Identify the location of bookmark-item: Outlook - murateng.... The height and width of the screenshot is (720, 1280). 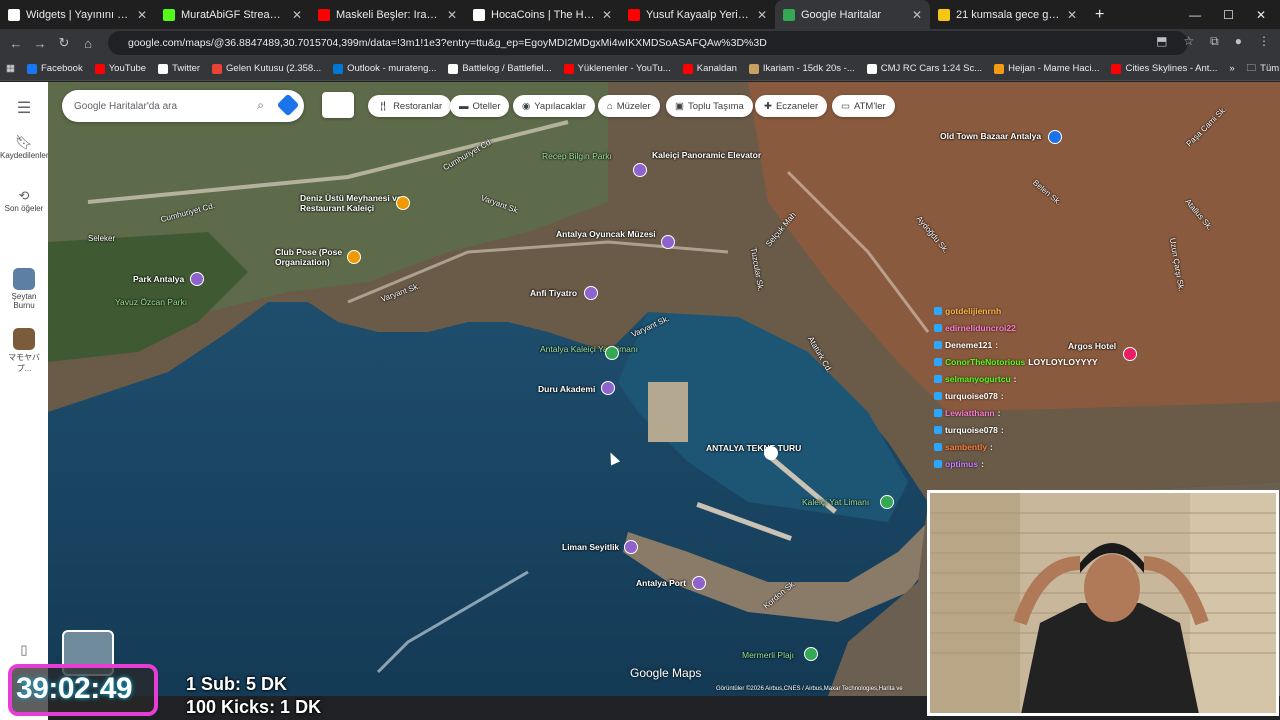
(384, 68).